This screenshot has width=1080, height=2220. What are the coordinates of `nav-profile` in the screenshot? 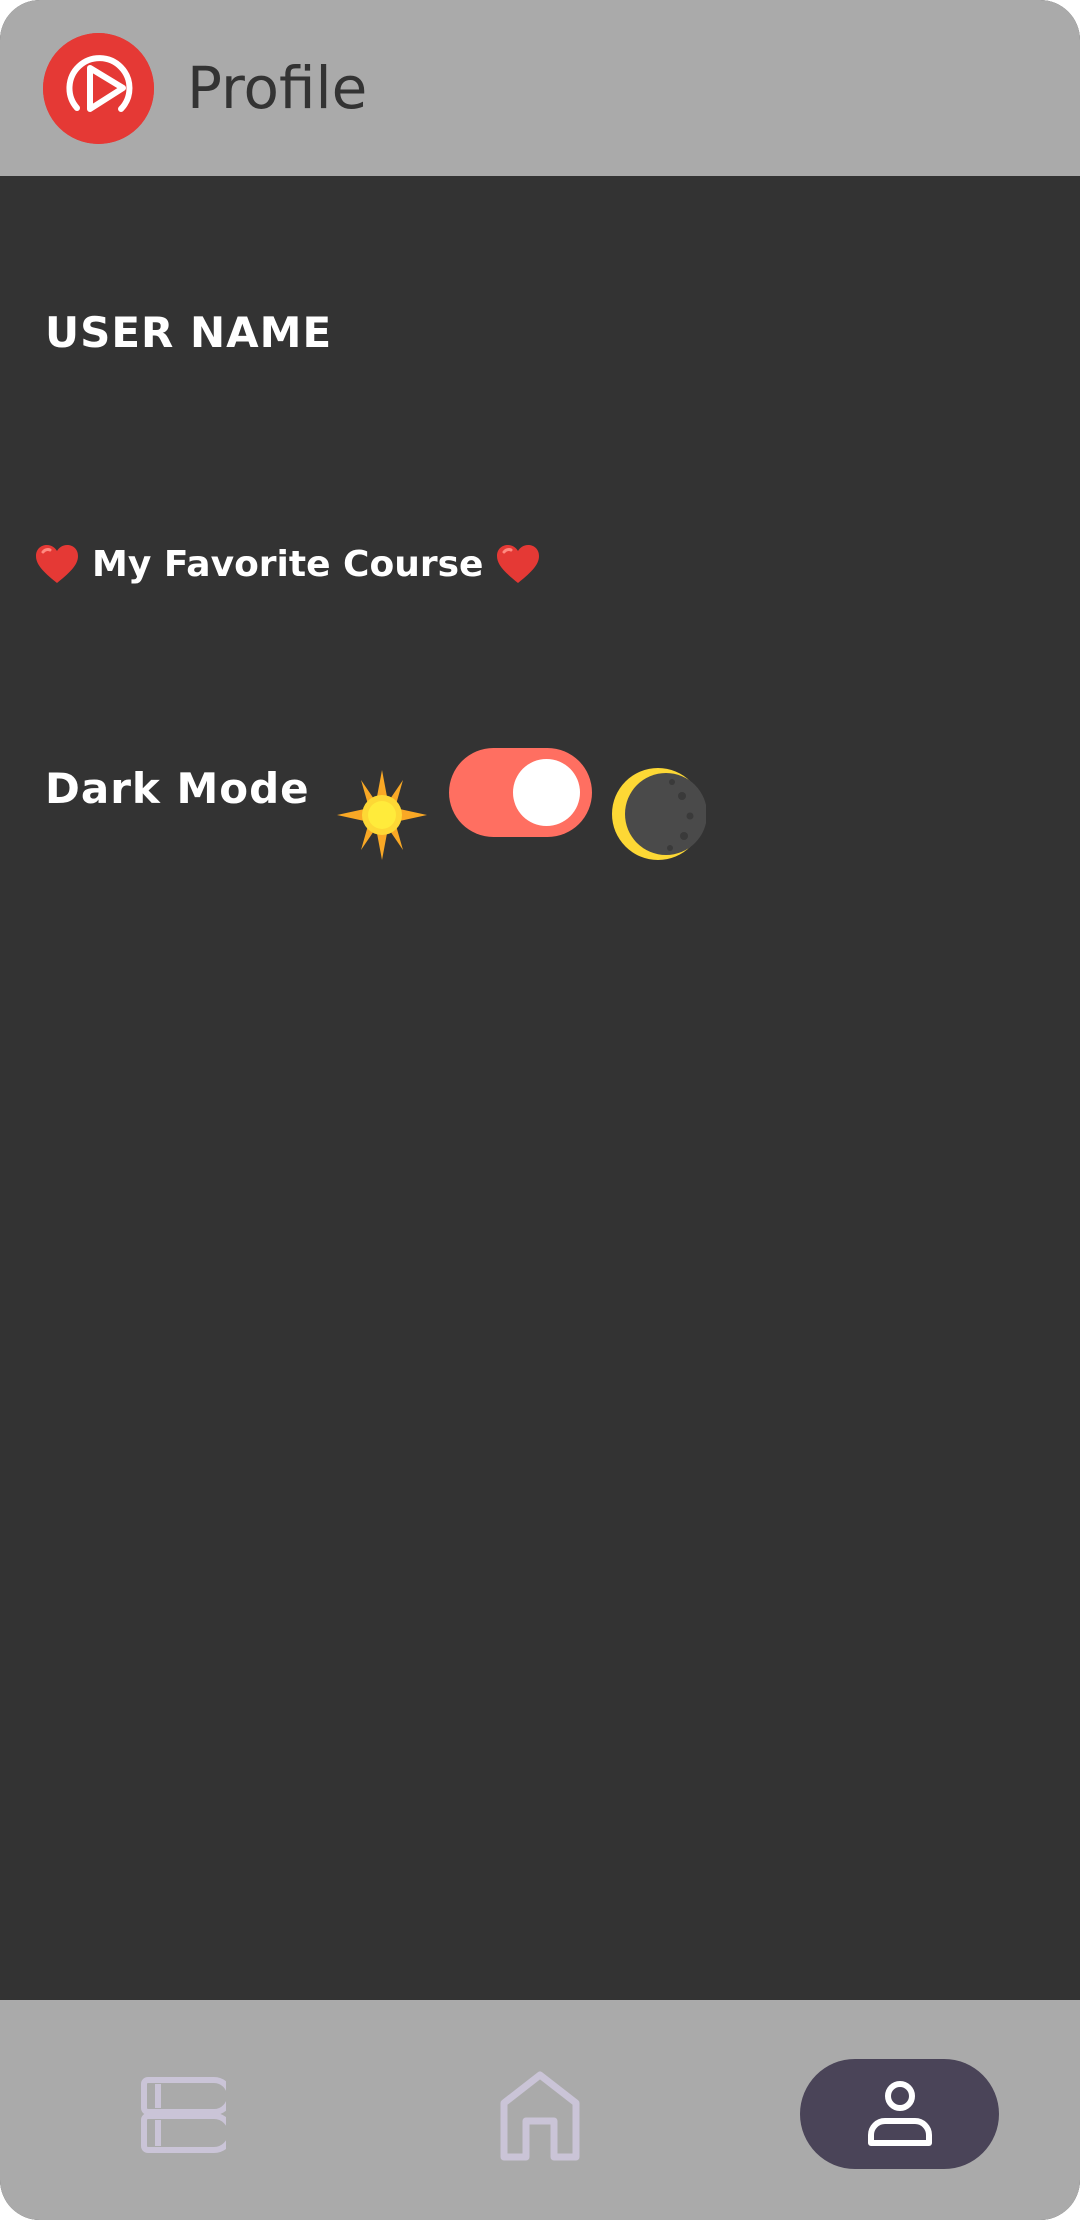 It's located at (899, 2114).